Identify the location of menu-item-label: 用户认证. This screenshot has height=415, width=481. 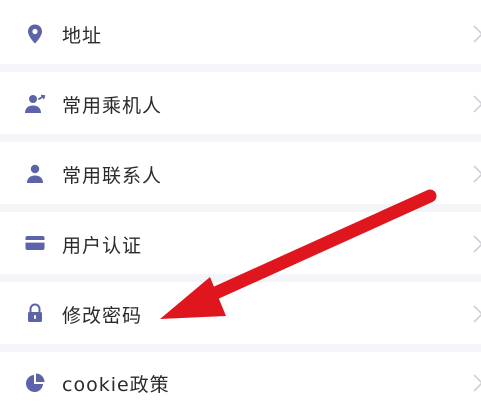
(102, 246).